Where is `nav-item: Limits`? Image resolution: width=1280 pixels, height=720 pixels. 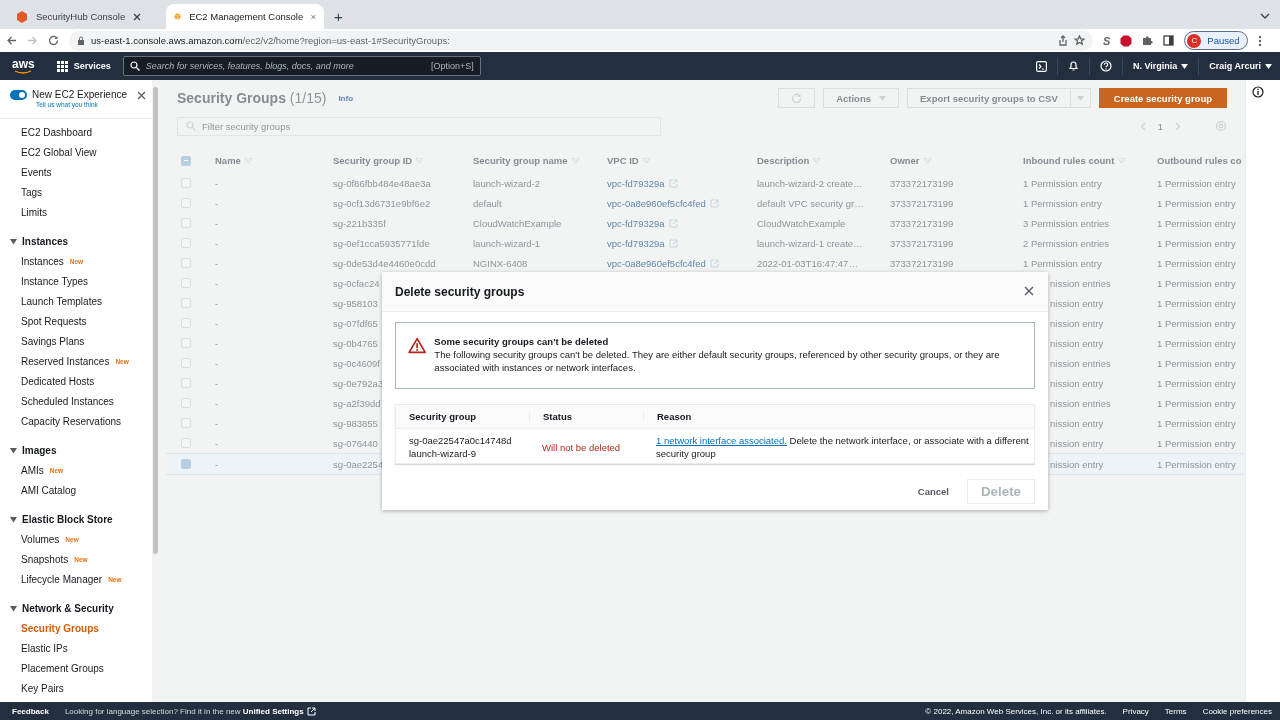
nav-item: Limits is located at coordinates (76, 212).